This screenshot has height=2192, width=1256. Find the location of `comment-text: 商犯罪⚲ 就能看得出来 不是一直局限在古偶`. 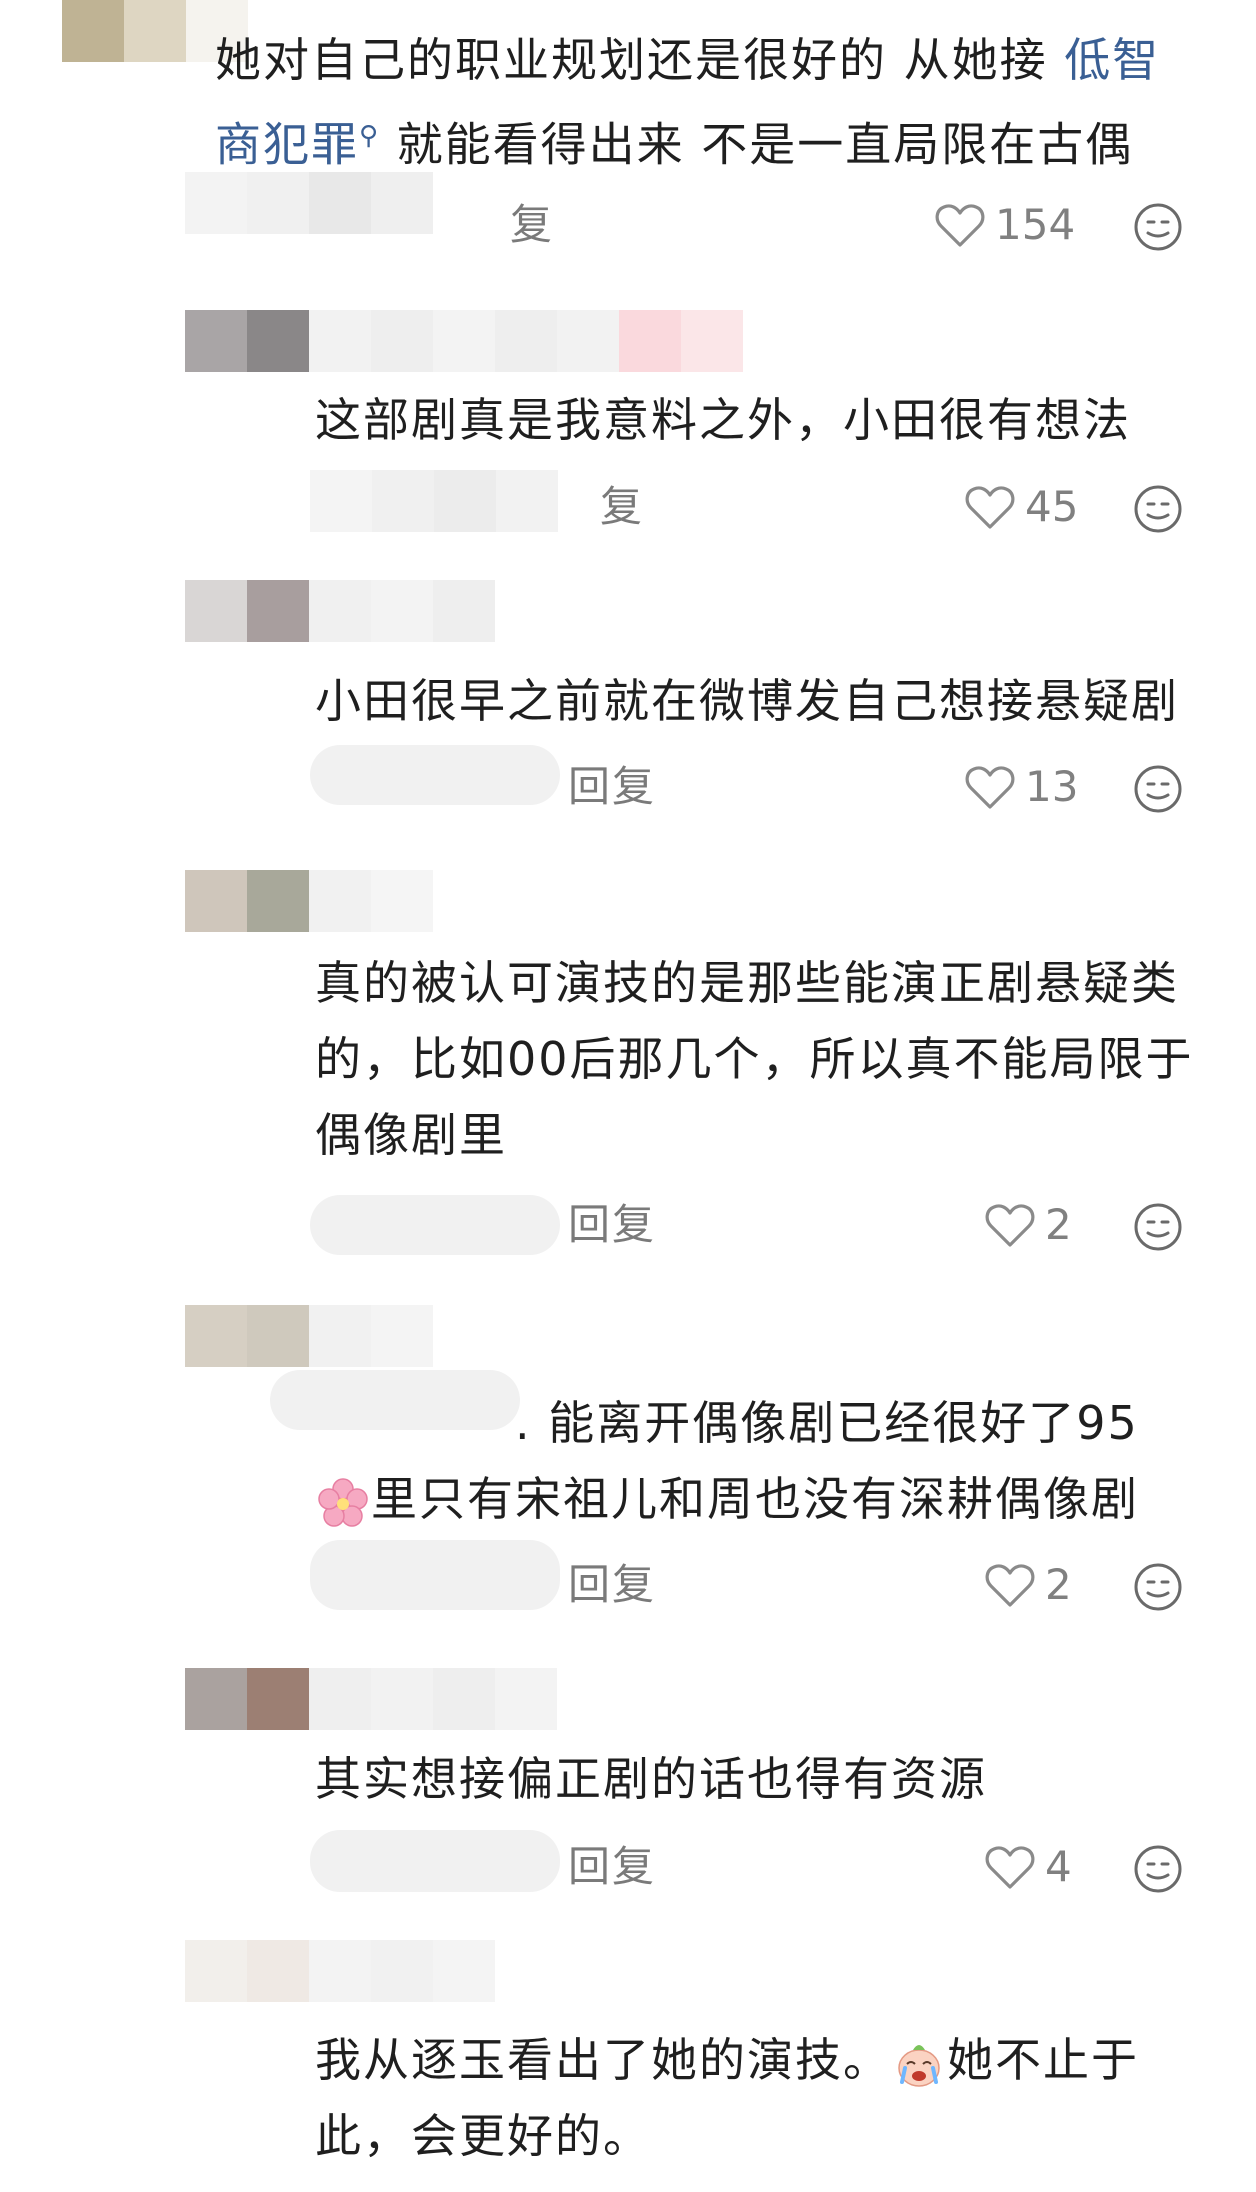

comment-text: 商犯罪⚲ 就能看得出来 不是一直局限在古偶 is located at coordinates (674, 144).